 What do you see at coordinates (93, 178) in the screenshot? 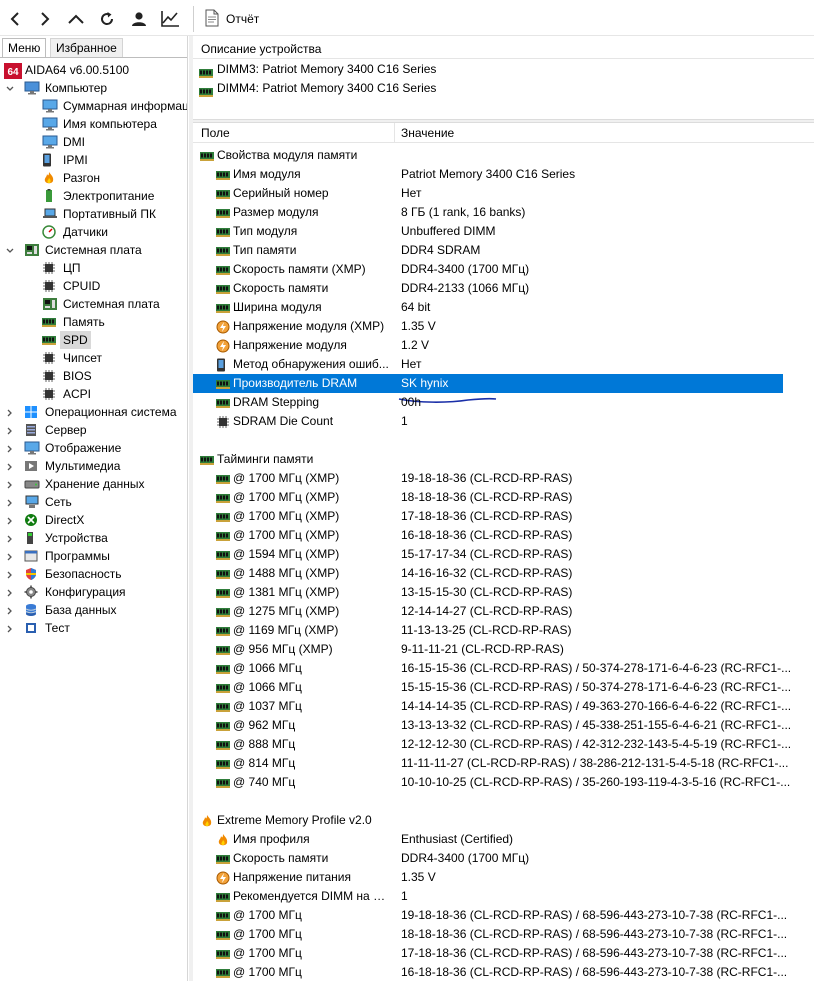
I see `tree-item: Разгон` at bounding box center [93, 178].